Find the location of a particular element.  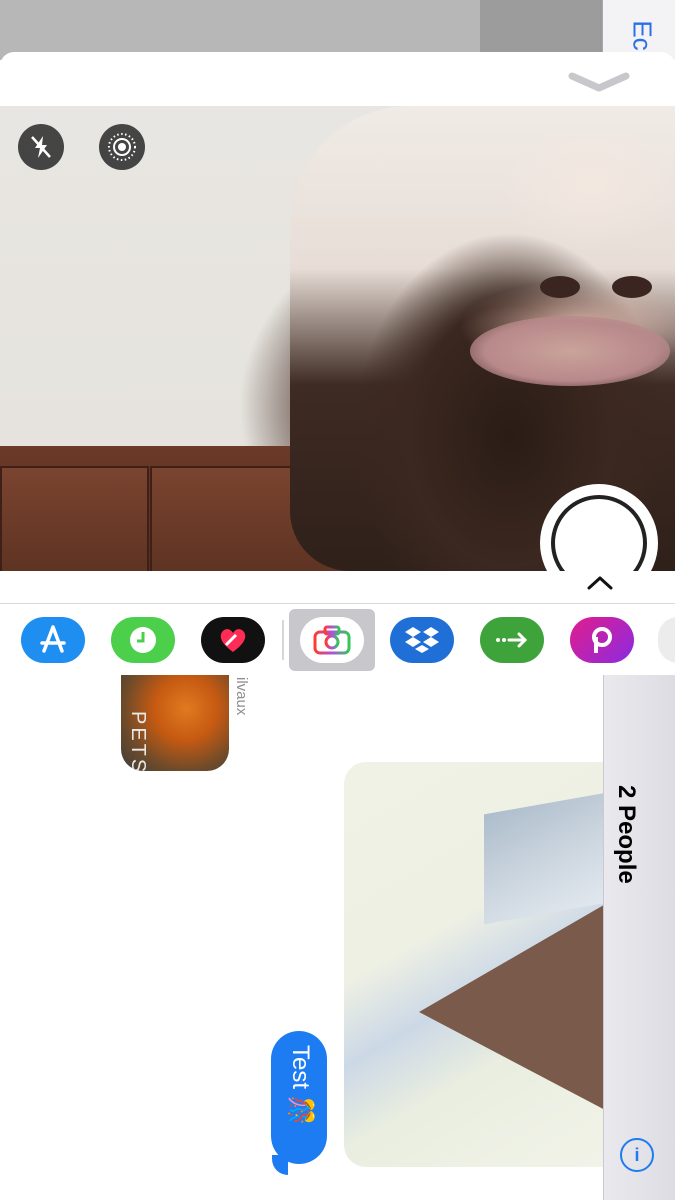

flash-off-icon is located at coordinates (41, 147).